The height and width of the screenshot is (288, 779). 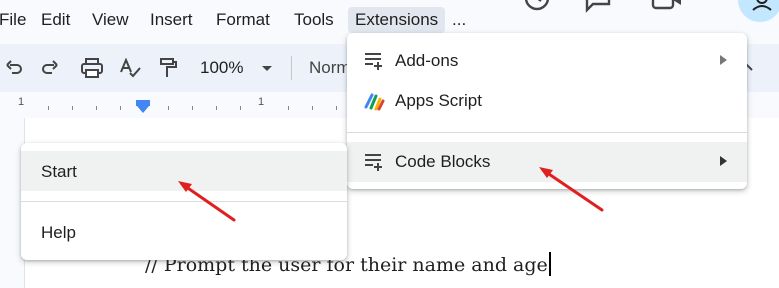 I want to click on video-call-icon, so click(x=670, y=7).